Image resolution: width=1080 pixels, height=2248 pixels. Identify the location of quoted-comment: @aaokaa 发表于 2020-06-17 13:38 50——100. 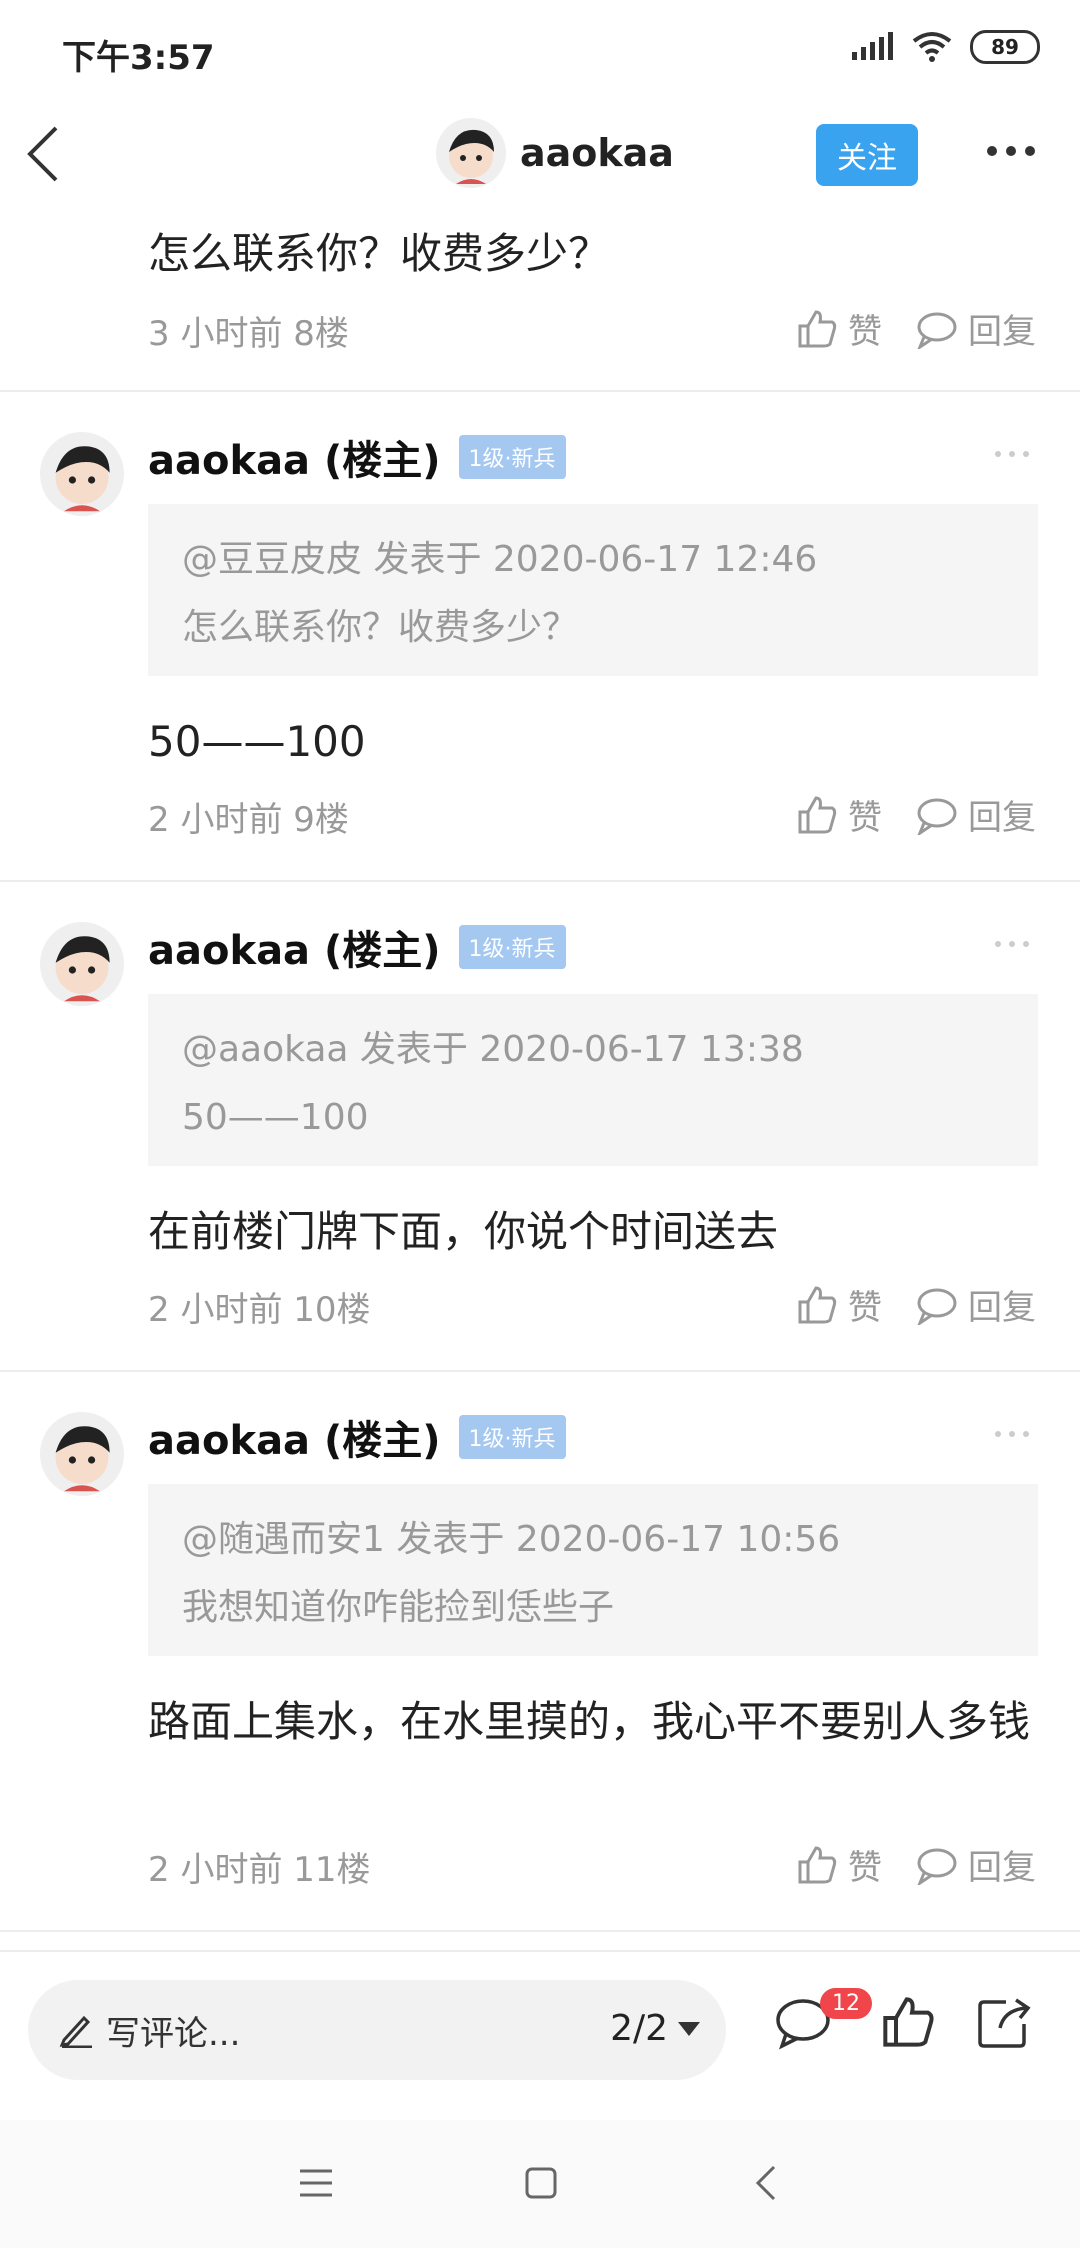
(593, 1080).